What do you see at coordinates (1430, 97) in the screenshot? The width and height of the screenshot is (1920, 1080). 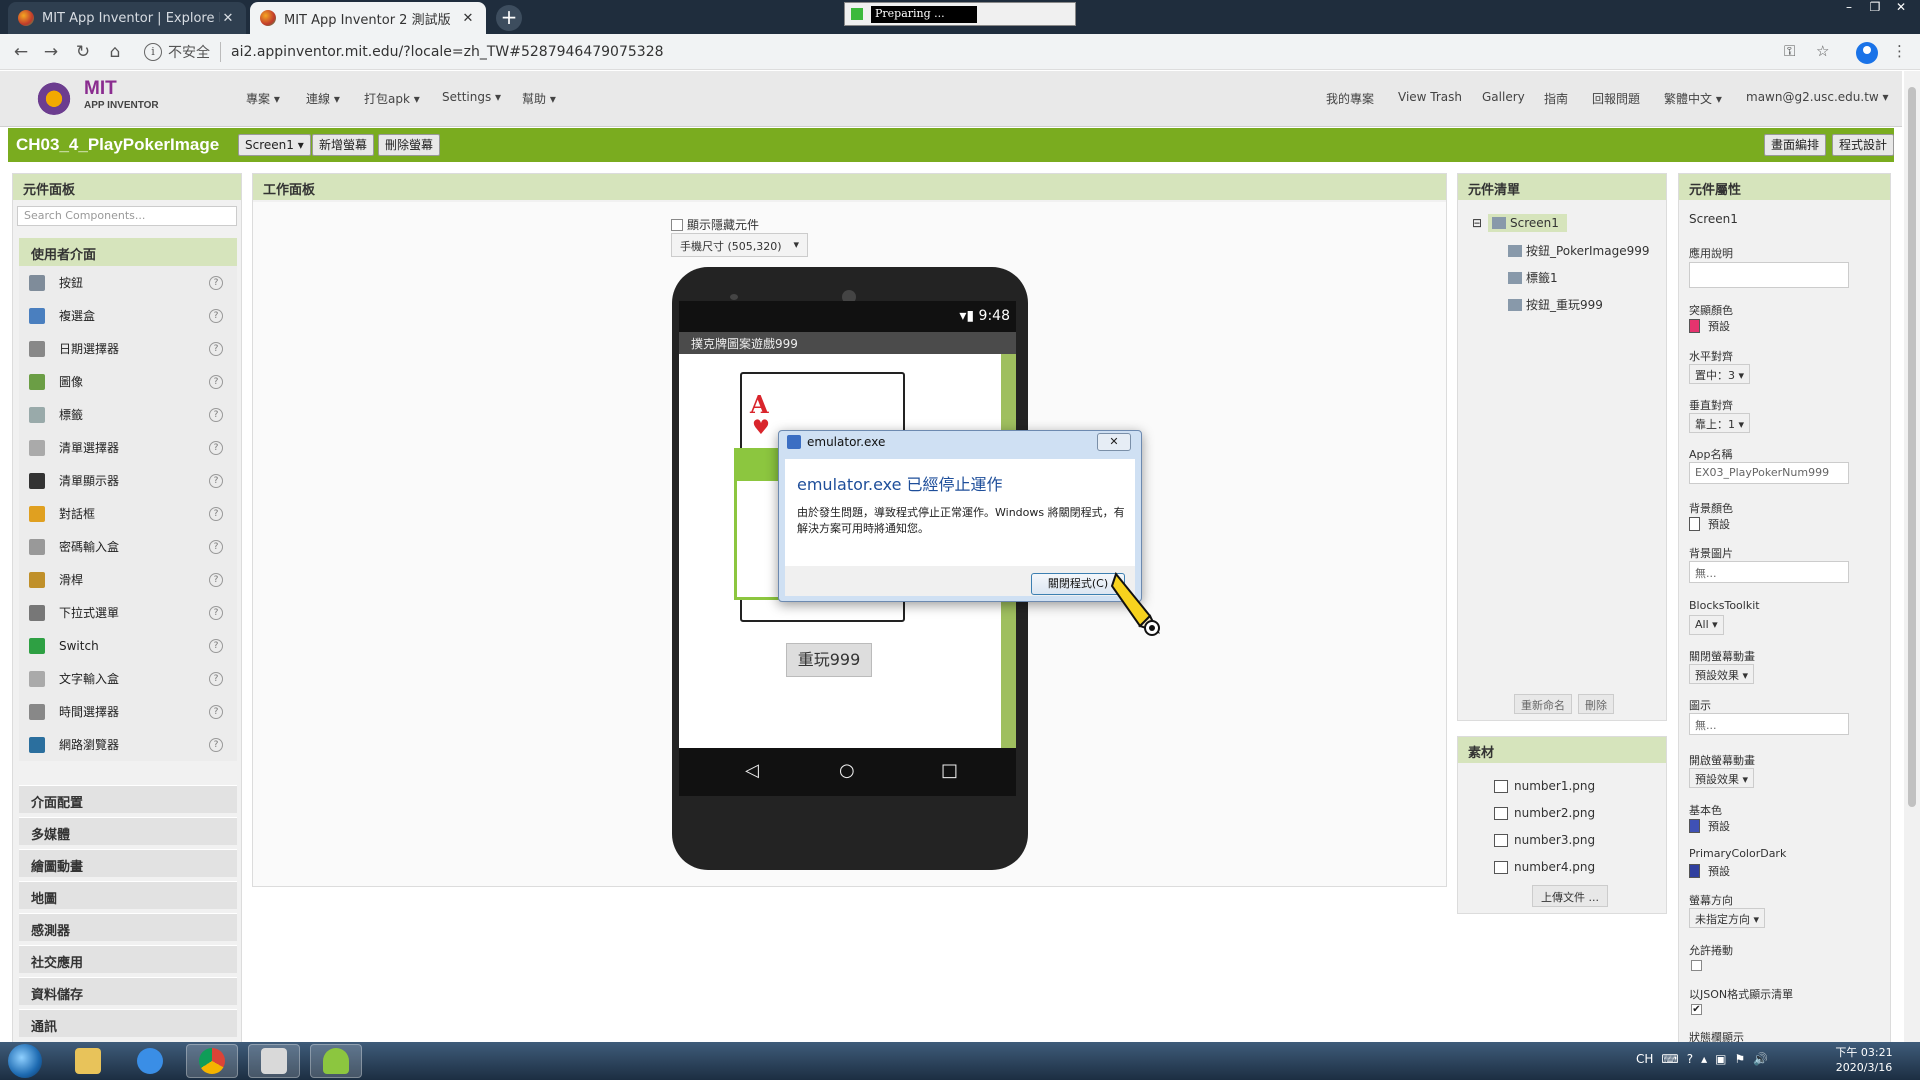 I see `menu-view-trash: View Trash` at bounding box center [1430, 97].